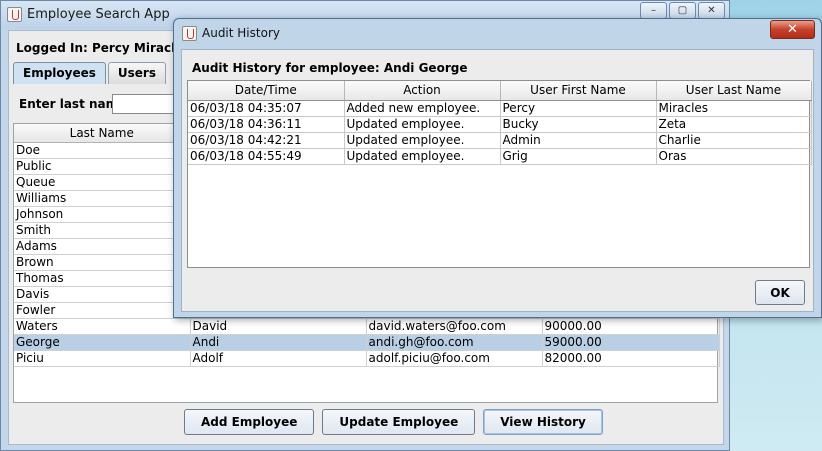  I want to click on table-cell: Admin, so click(578, 140).